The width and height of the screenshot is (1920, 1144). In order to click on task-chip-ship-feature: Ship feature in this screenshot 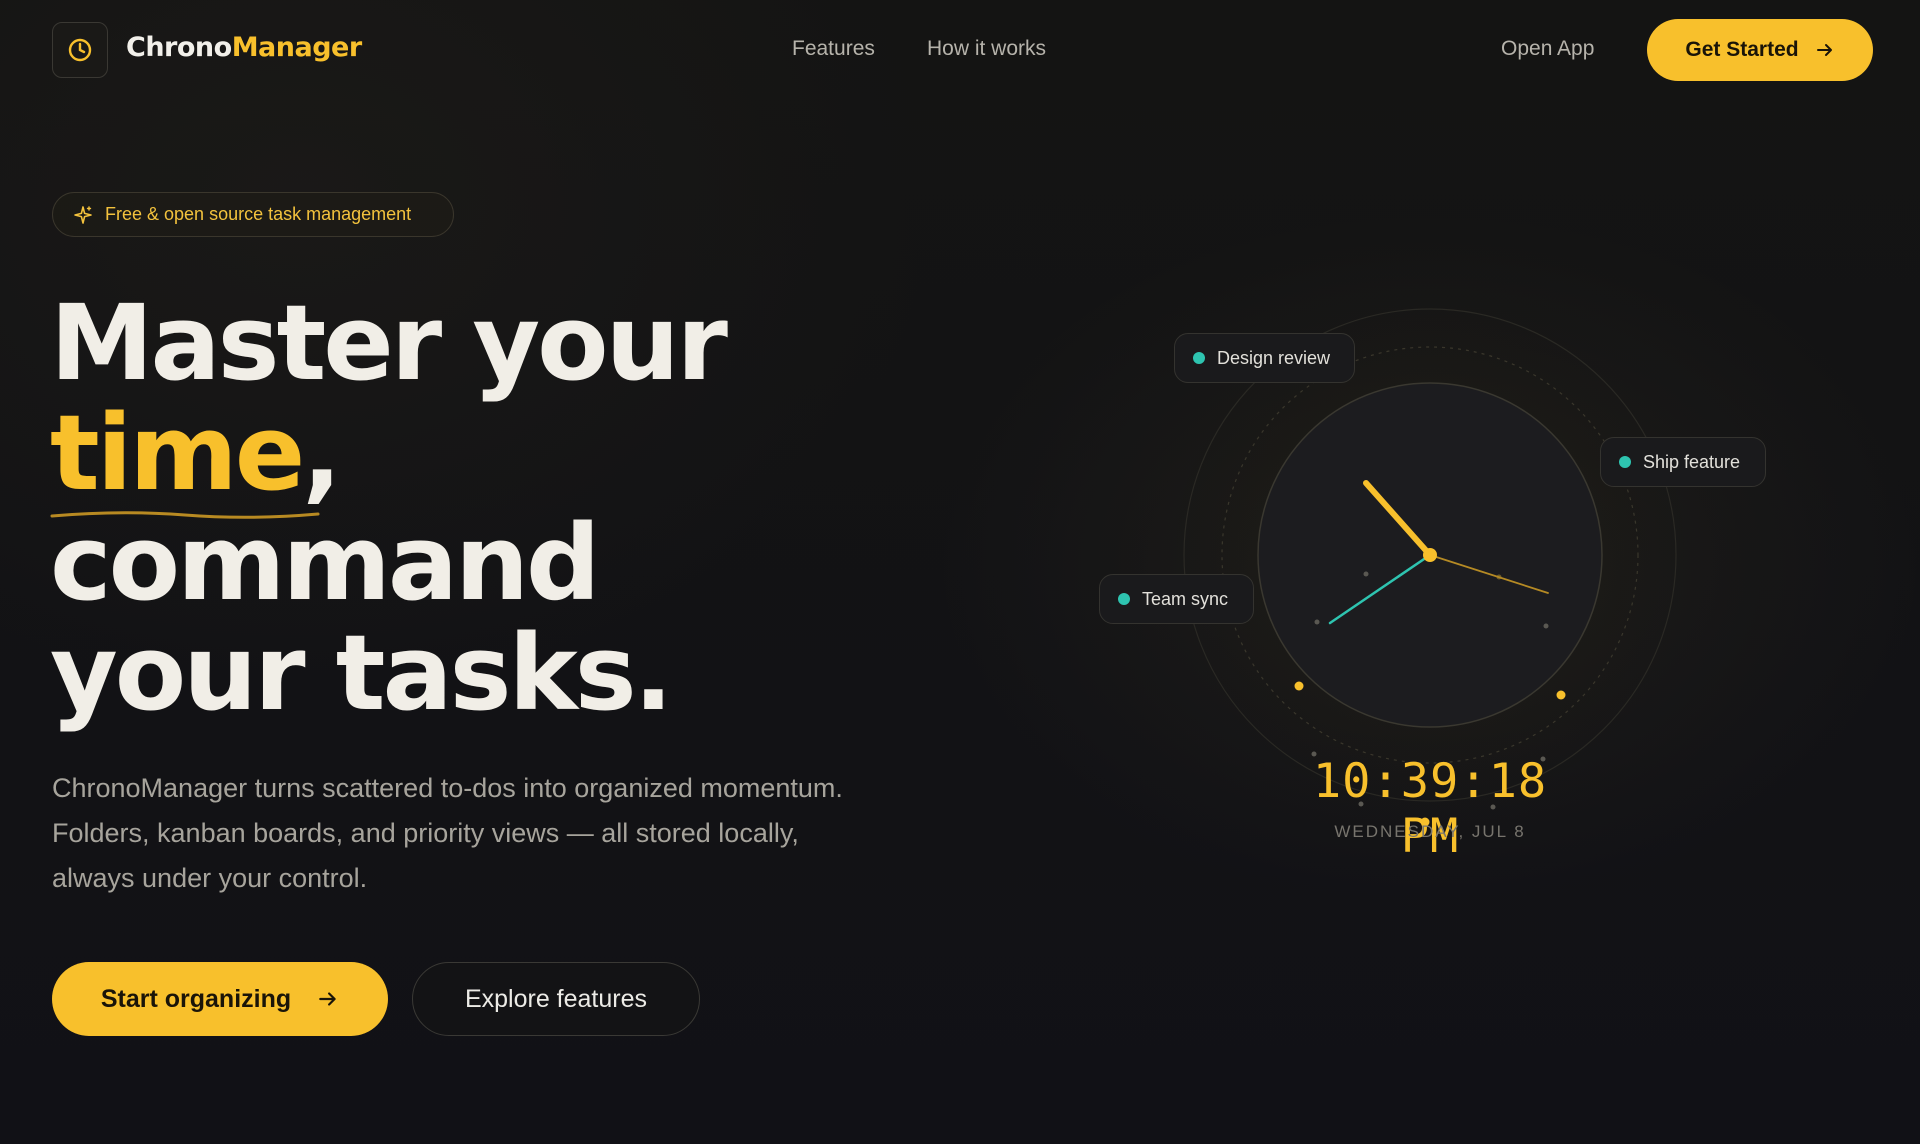, I will do `click(1683, 462)`.